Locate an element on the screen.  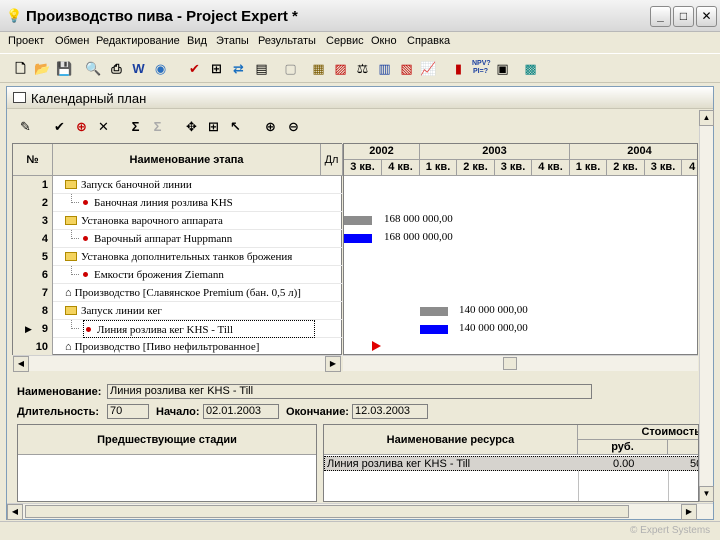
zoom-out-icon: ⊖ is located at coordinates (293, 126).